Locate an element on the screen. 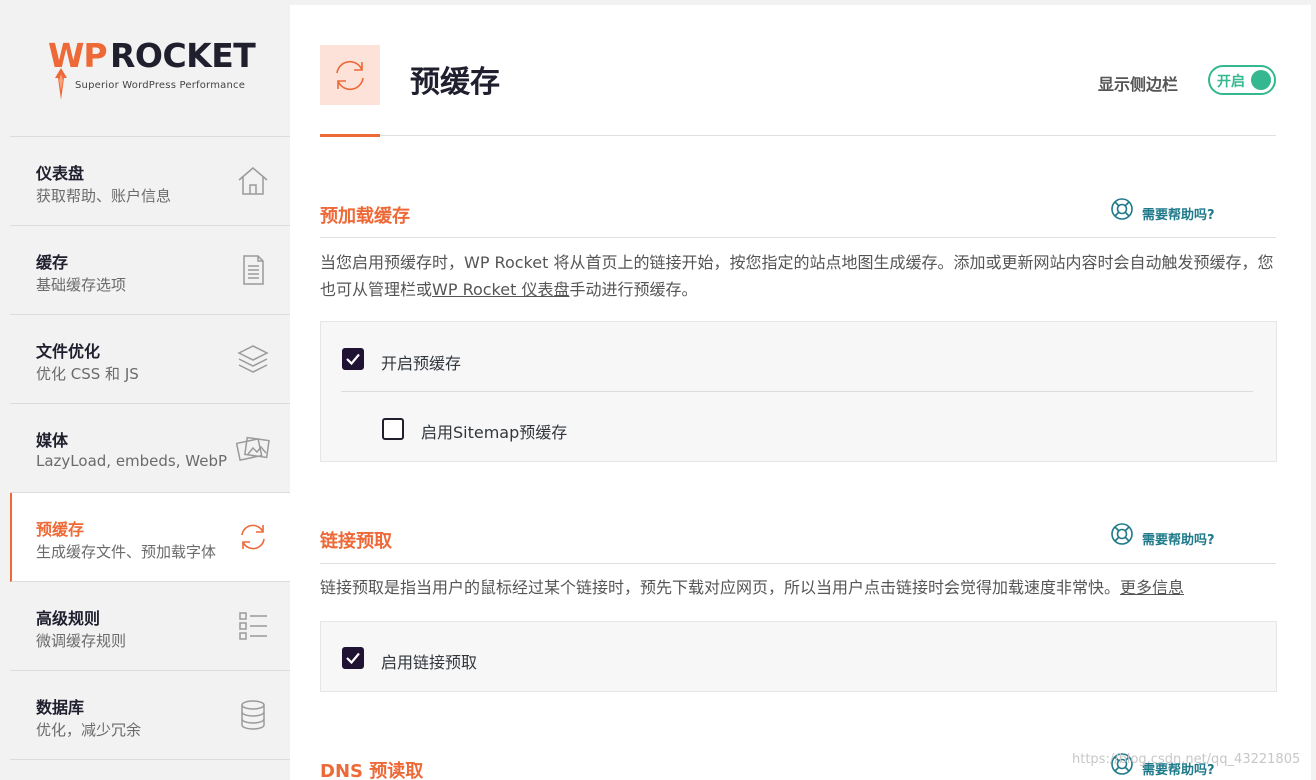 This screenshot has height=780, width=1316. rules-list-icon is located at coordinates (253, 626).